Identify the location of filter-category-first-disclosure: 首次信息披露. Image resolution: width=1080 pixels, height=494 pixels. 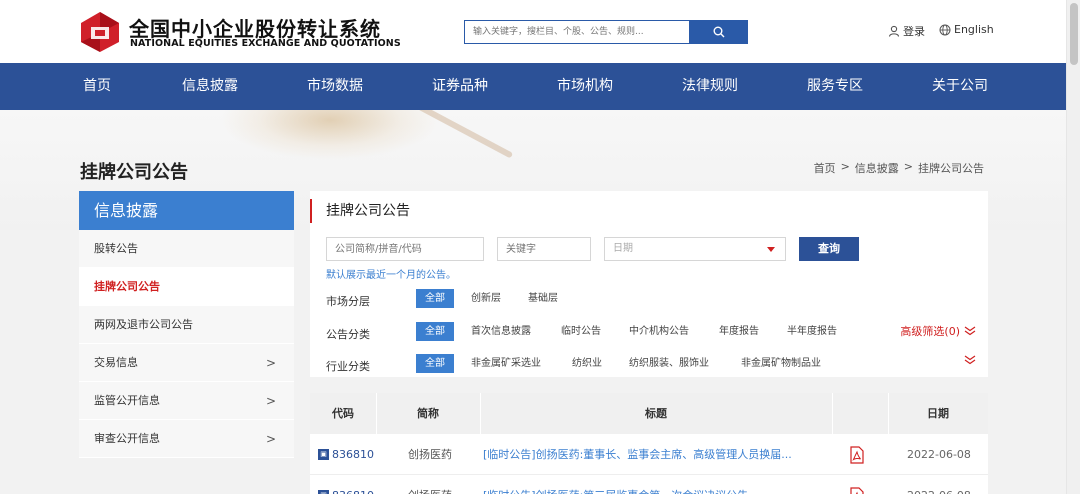
(501, 331).